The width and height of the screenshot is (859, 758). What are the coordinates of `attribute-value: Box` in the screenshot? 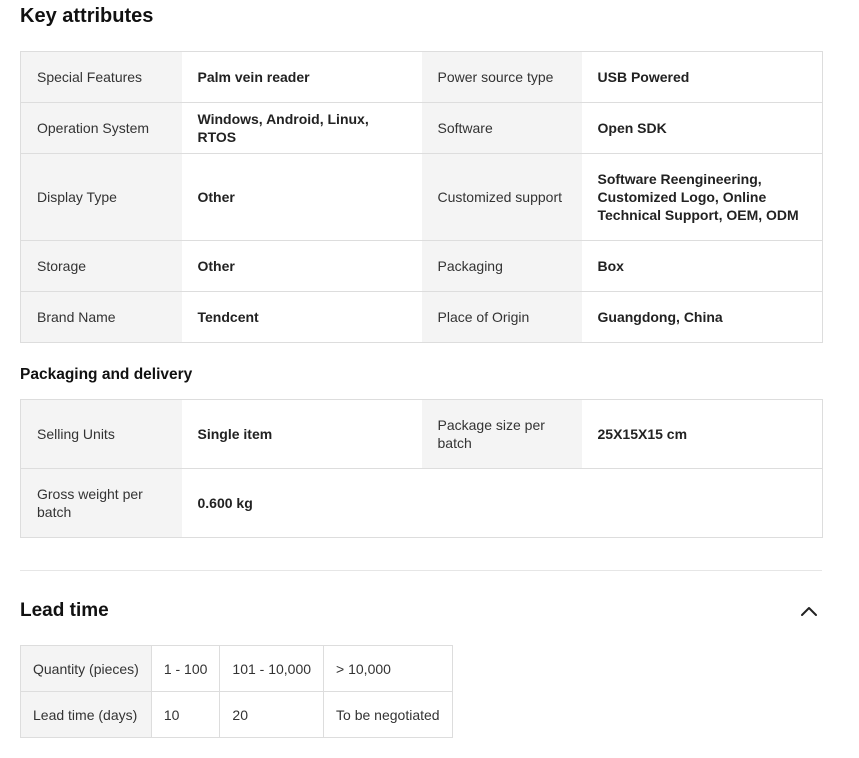 It's located at (702, 266).